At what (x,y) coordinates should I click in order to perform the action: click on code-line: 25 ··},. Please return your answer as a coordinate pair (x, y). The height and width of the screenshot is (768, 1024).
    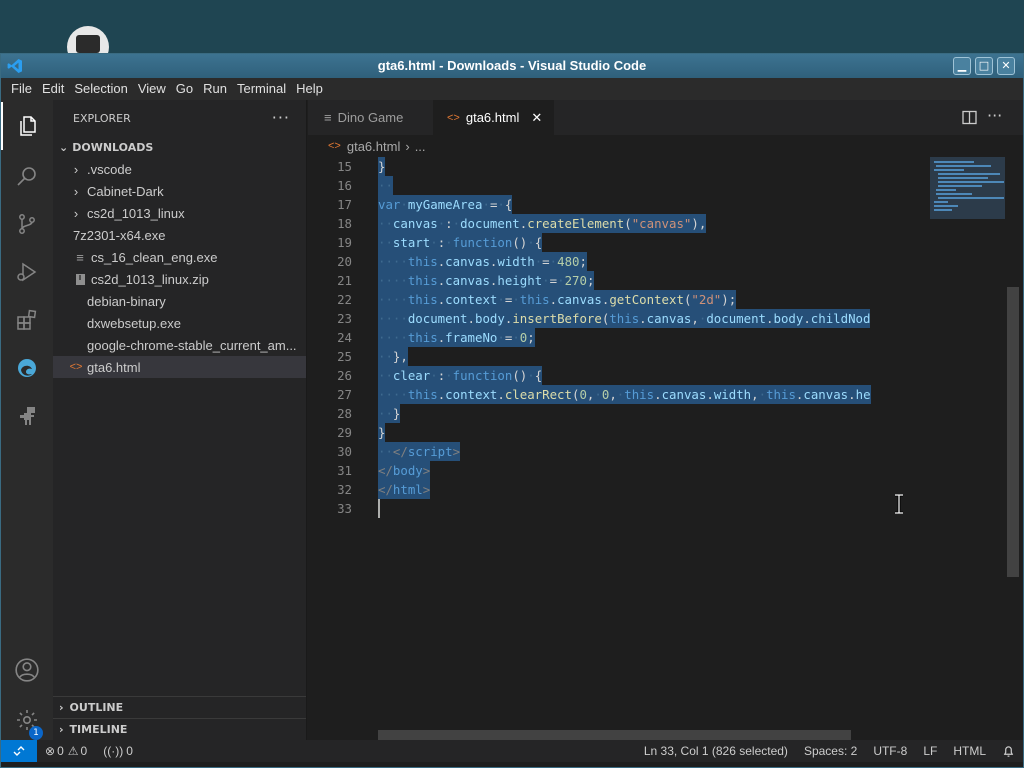
    Looking at the image, I should click on (619, 356).